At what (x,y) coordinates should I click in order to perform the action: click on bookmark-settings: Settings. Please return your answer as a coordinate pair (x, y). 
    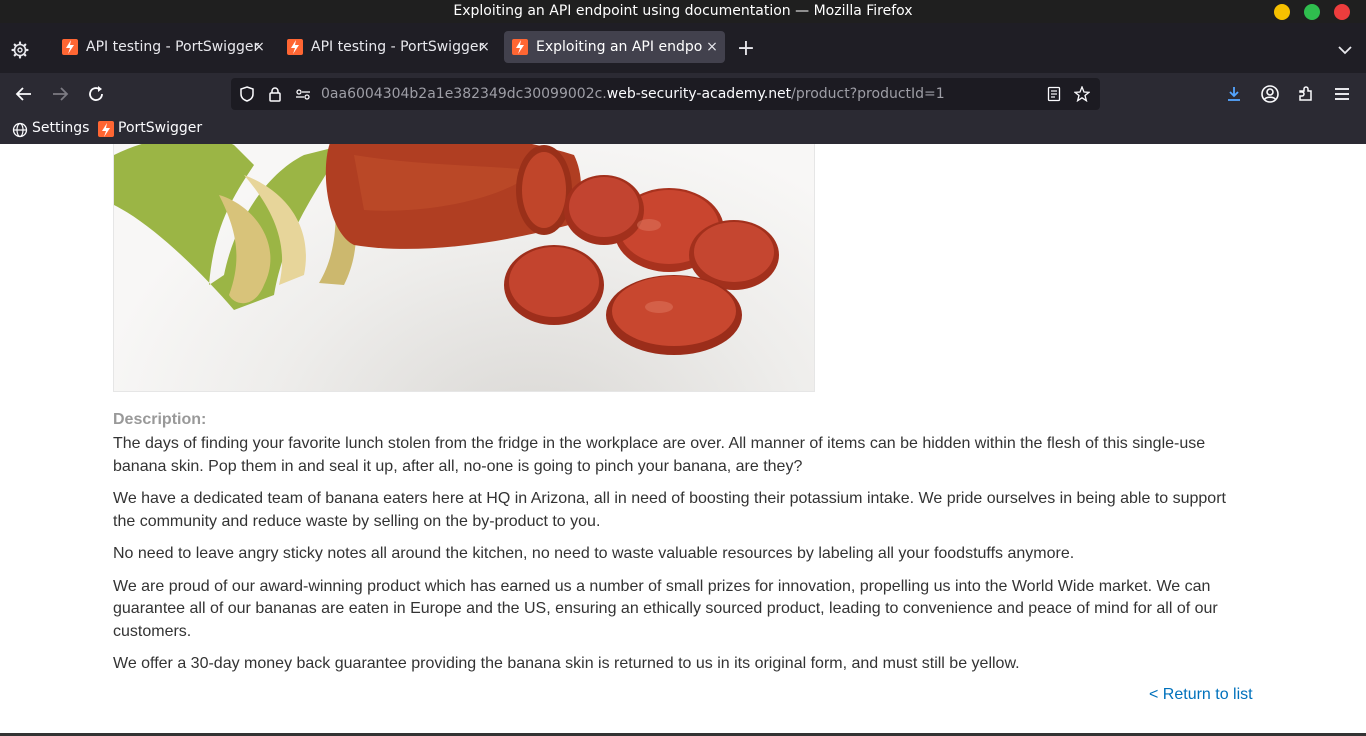
    Looking at the image, I should click on (52, 129).